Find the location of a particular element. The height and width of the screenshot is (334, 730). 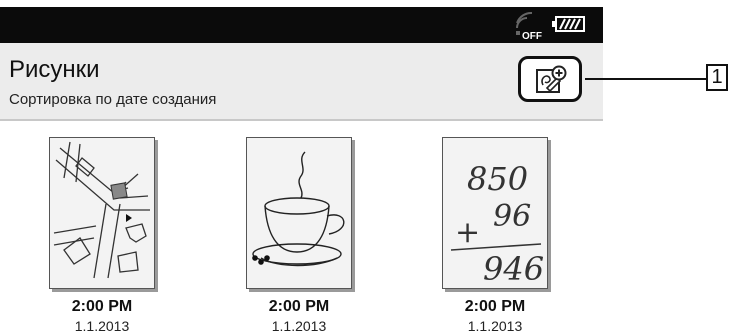

handwritten-number: 96 is located at coordinates (512, 216).